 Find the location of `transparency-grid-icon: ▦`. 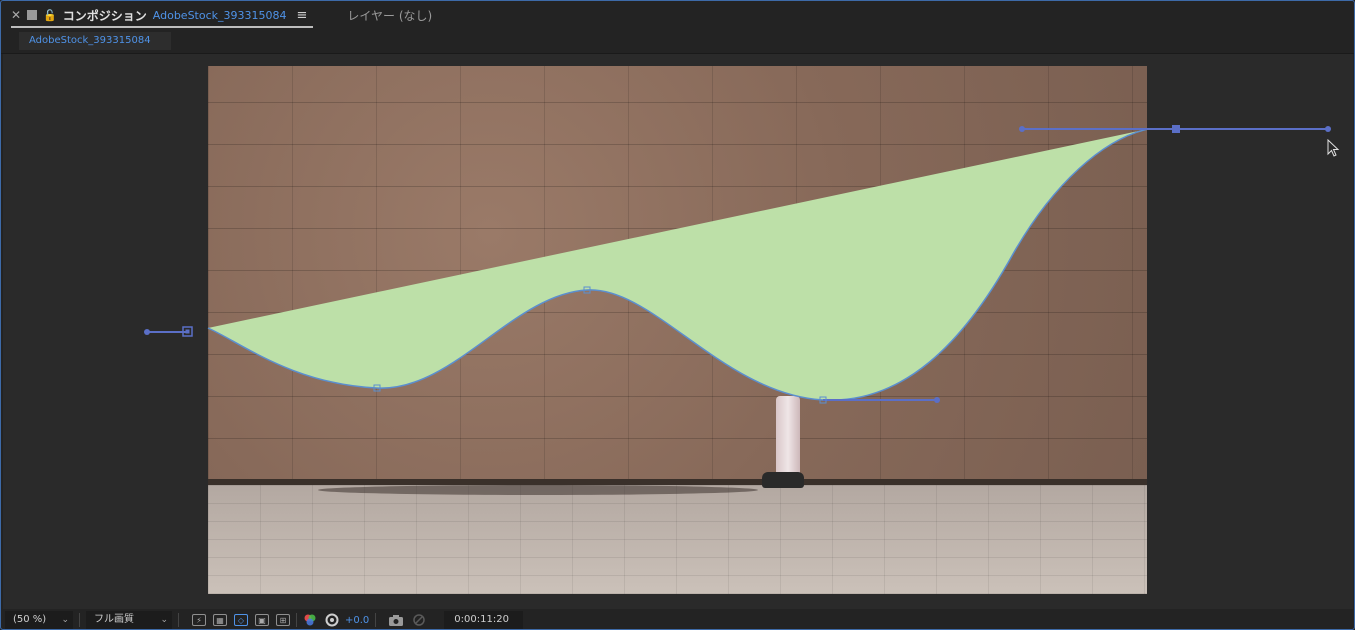

transparency-grid-icon: ▦ is located at coordinates (220, 620).